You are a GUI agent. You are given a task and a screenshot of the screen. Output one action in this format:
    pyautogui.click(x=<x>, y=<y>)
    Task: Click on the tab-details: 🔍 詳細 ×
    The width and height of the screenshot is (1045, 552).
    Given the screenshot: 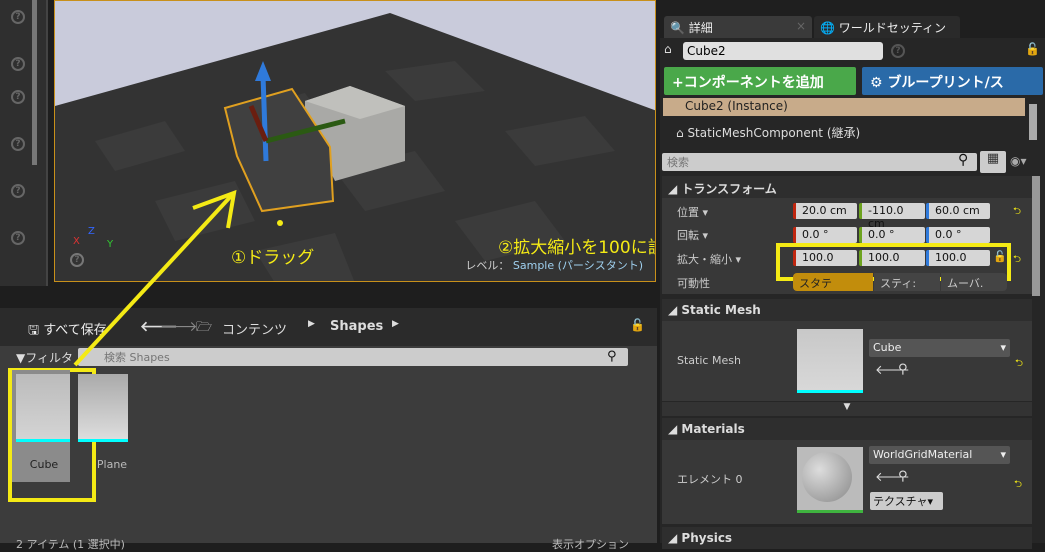 What is the action you would take?
    pyautogui.click(x=738, y=27)
    